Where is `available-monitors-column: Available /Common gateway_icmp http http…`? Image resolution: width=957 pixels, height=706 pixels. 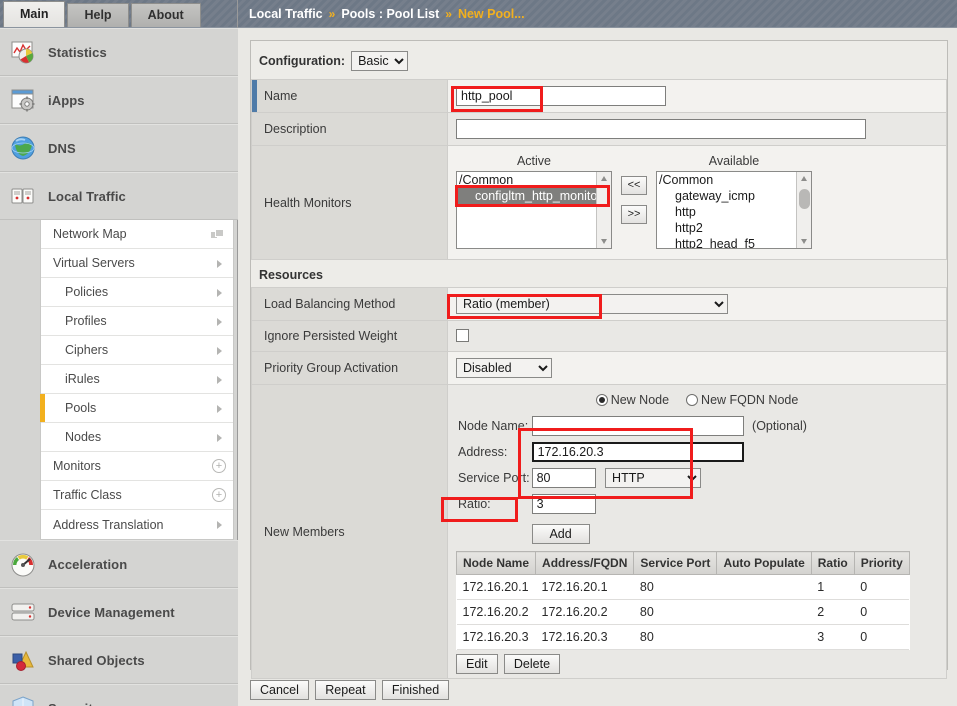 available-monitors-column: Available /Common gateway_icmp http http… is located at coordinates (734, 201).